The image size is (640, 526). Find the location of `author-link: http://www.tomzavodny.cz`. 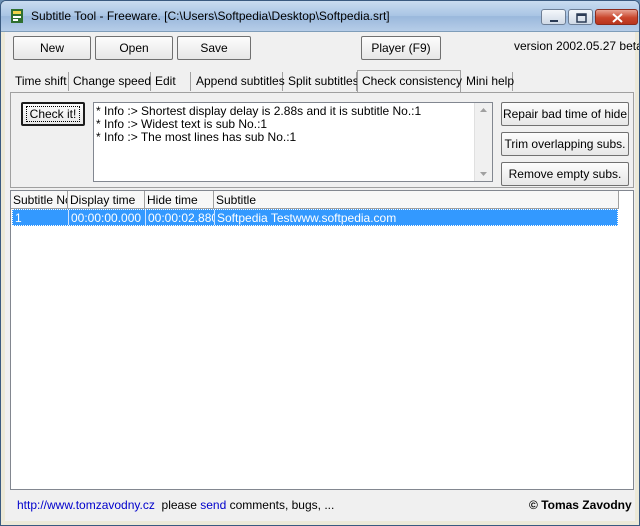

author-link: http://www.tomzavodny.cz is located at coordinates (86, 505).